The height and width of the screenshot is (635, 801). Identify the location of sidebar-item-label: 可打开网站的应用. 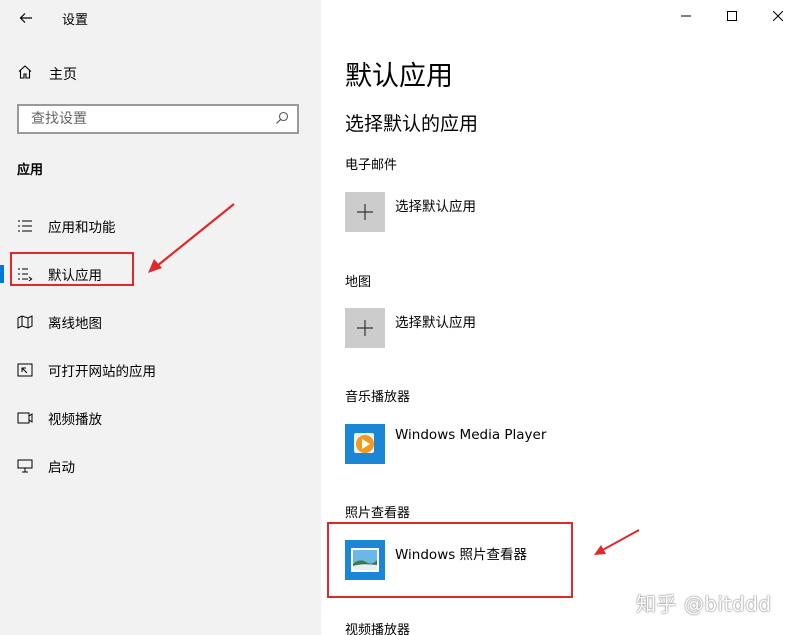
(102, 372).